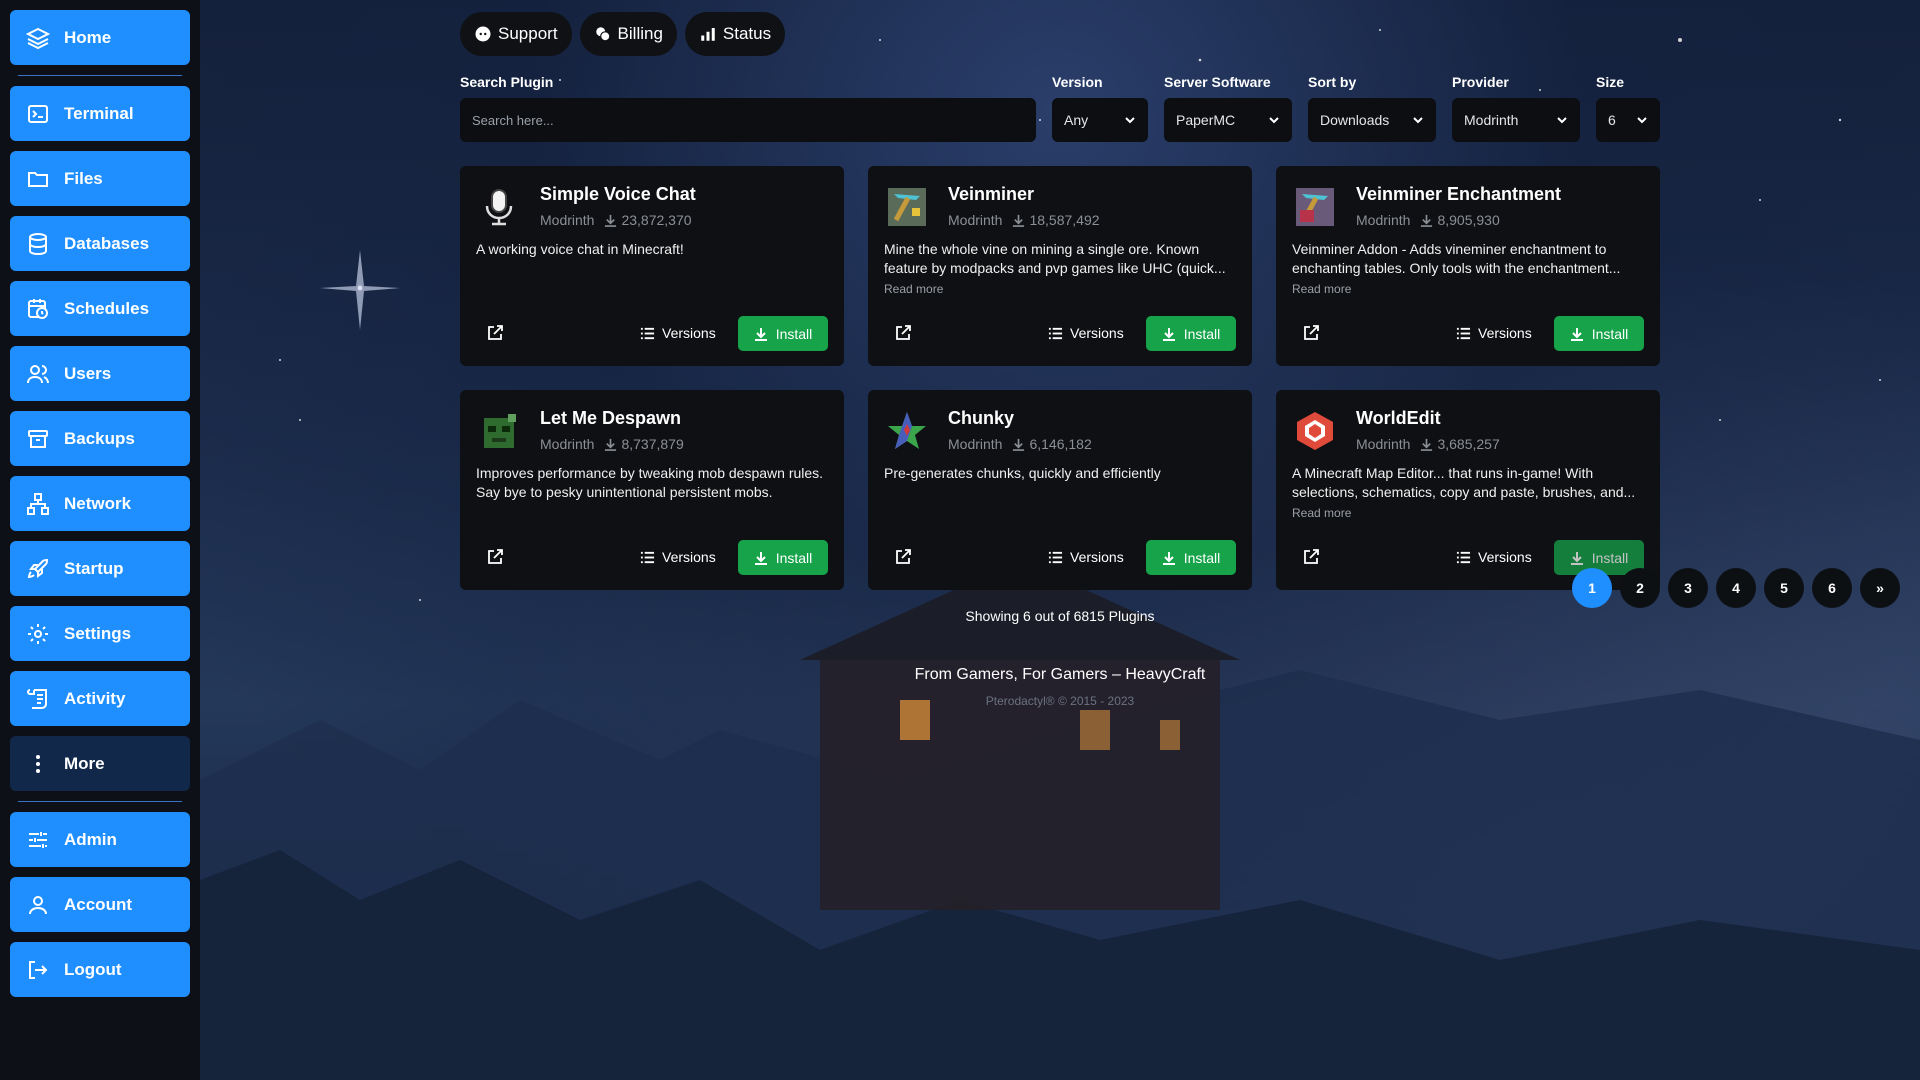 This screenshot has height=1080, width=1920. What do you see at coordinates (794, 333) in the screenshot?
I see `install-label: Install` at bounding box center [794, 333].